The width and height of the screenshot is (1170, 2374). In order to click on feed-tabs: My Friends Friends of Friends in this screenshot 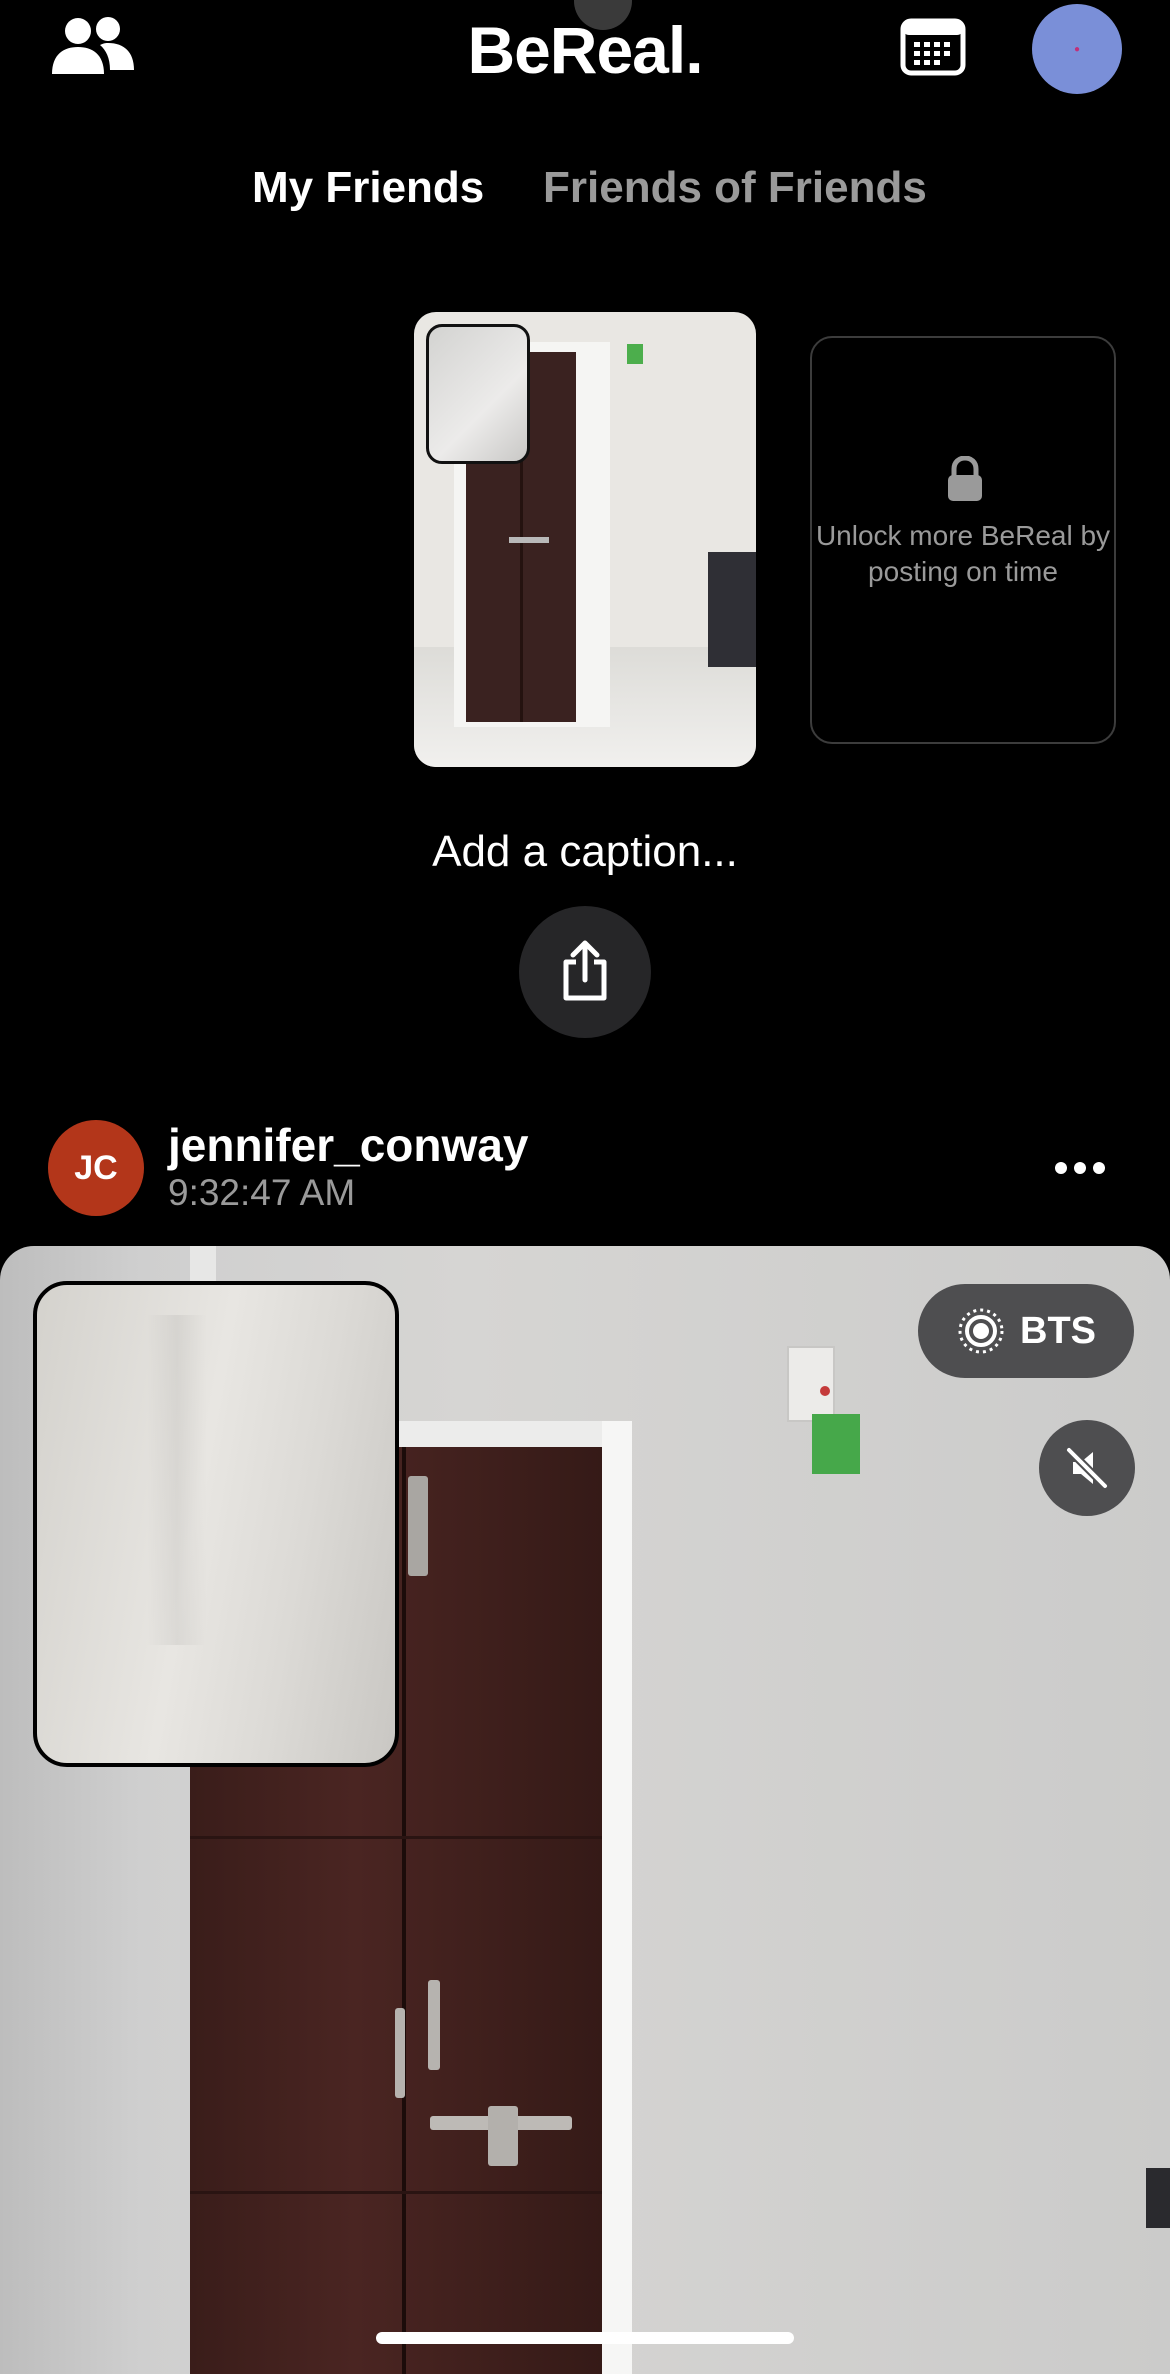, I will do `click(585, 193)`.